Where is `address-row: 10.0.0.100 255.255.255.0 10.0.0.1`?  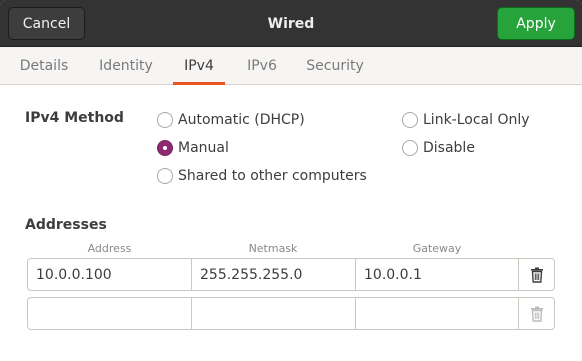
address-row: 10.0.0.100 255.255.255.0 10.0.0.1 is located at coordinates (291, 274).